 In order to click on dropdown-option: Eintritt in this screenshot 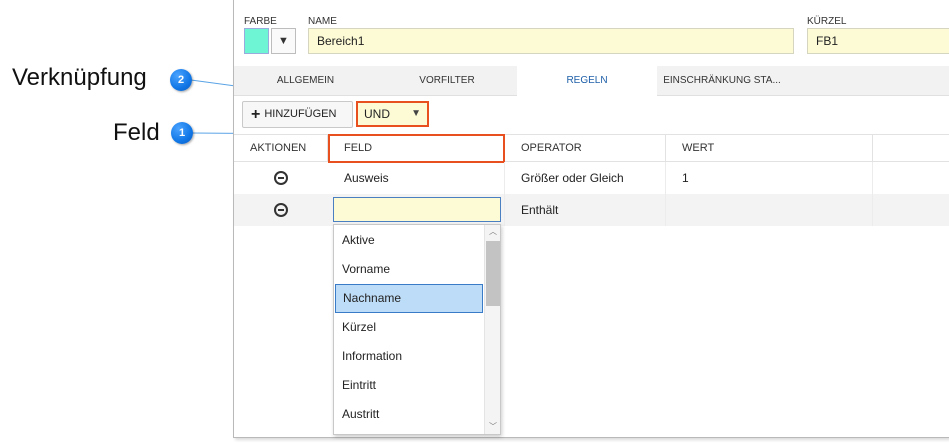, I will do `click(409, 385)`.